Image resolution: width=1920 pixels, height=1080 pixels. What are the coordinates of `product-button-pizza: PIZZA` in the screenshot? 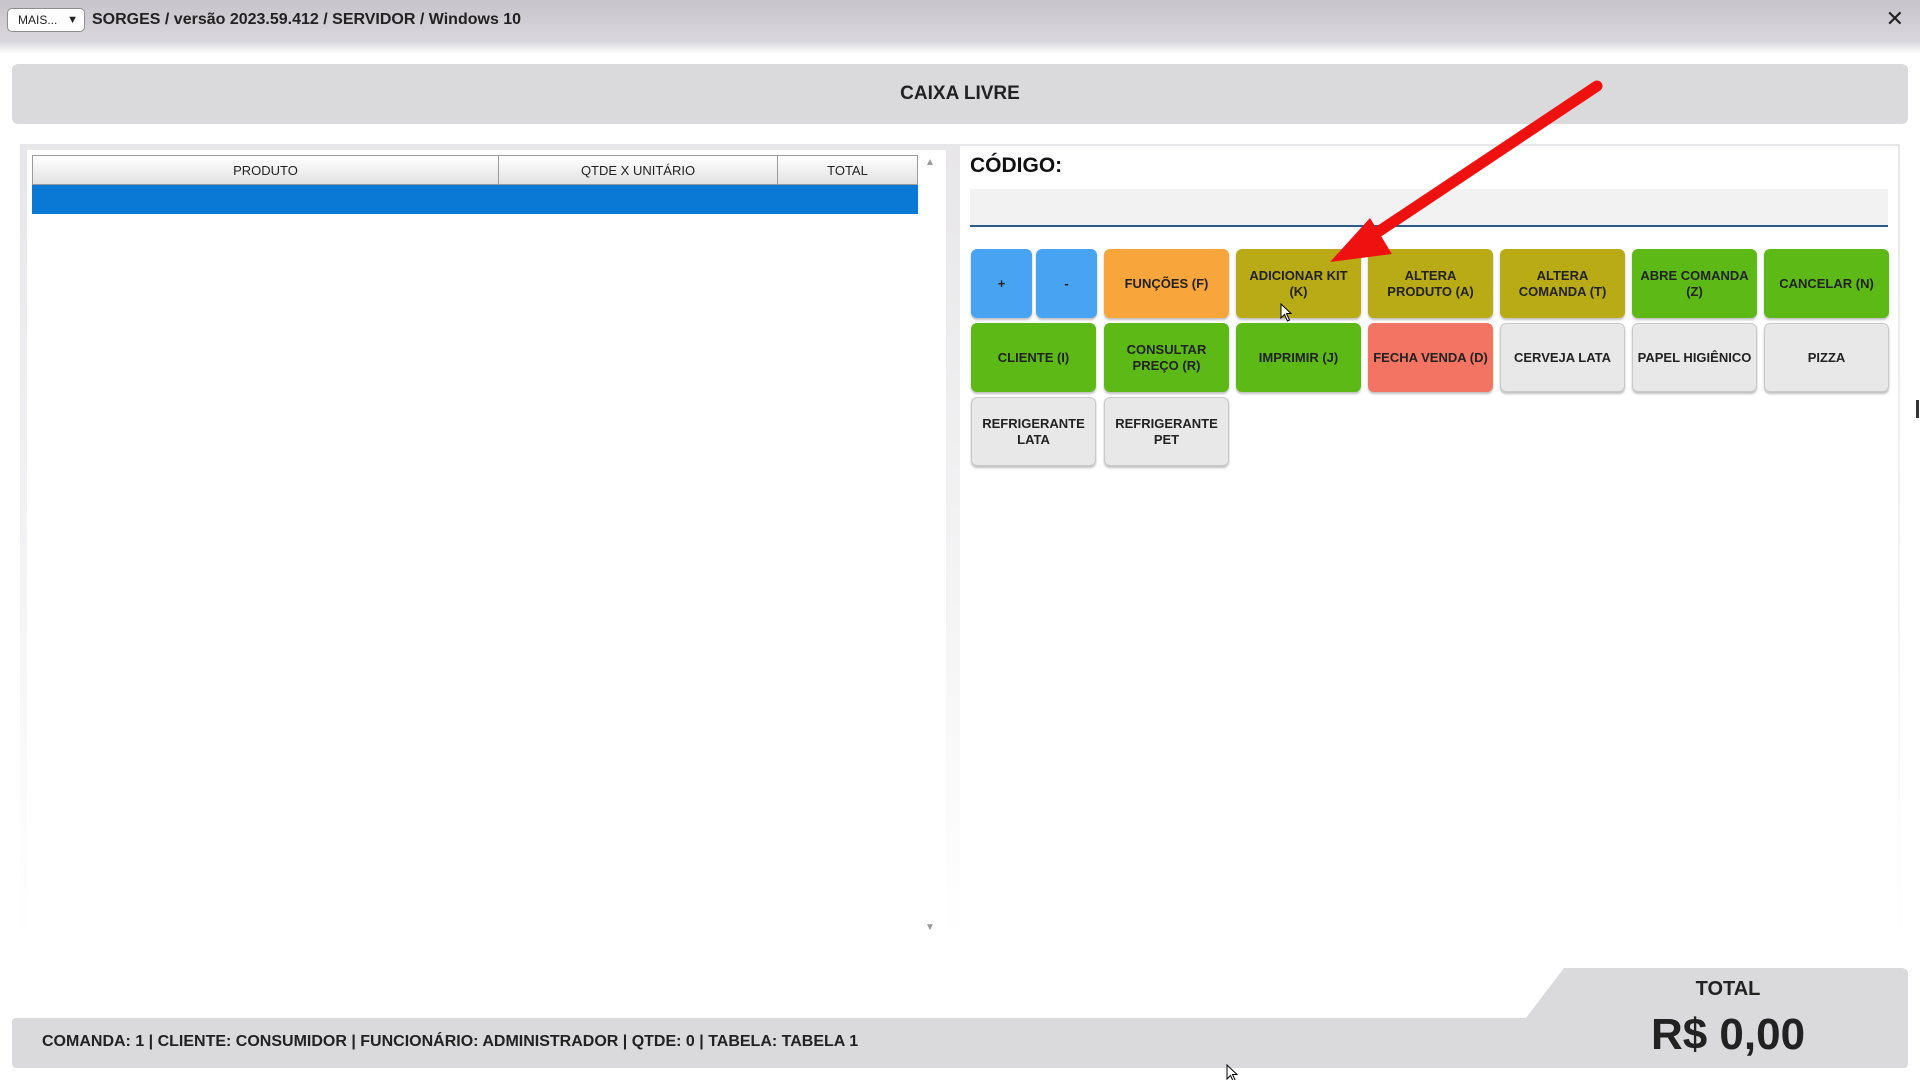 It's located at (1826, 357).